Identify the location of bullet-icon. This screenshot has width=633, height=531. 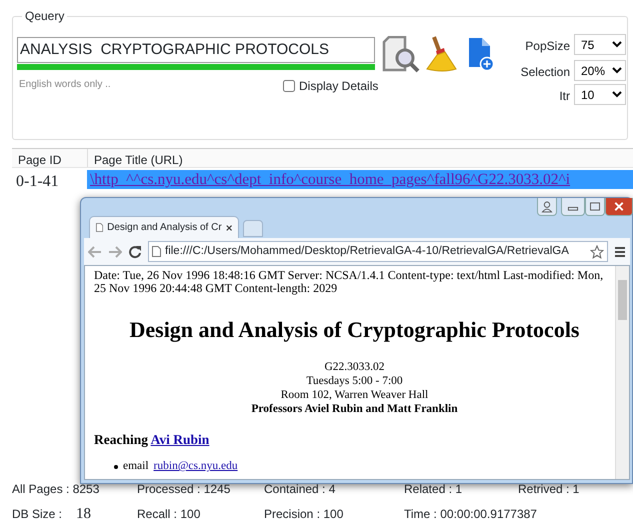
(116, 466).